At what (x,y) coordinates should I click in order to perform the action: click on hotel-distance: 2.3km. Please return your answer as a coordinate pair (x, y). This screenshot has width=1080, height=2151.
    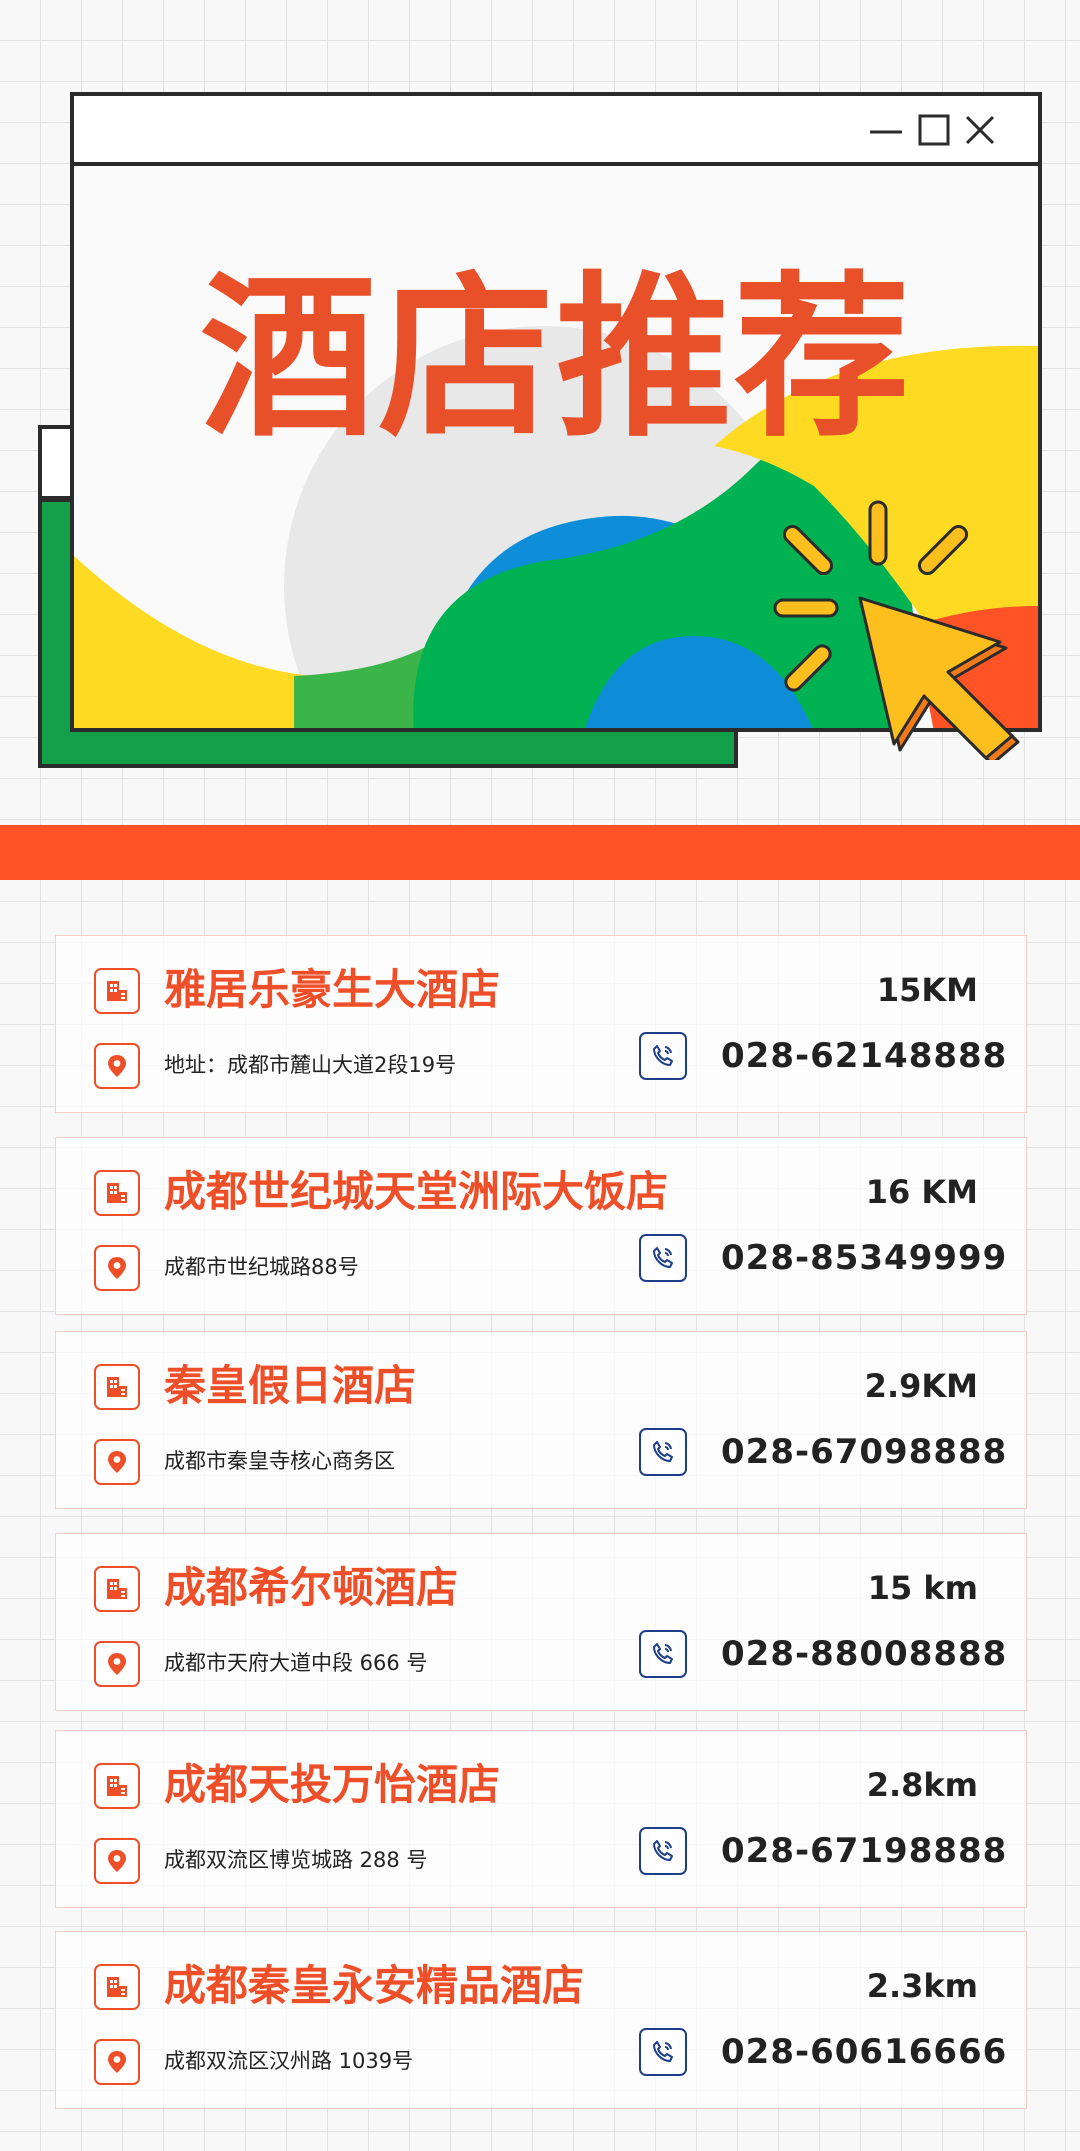
    Looking at the image, I should click on (922, 1986).